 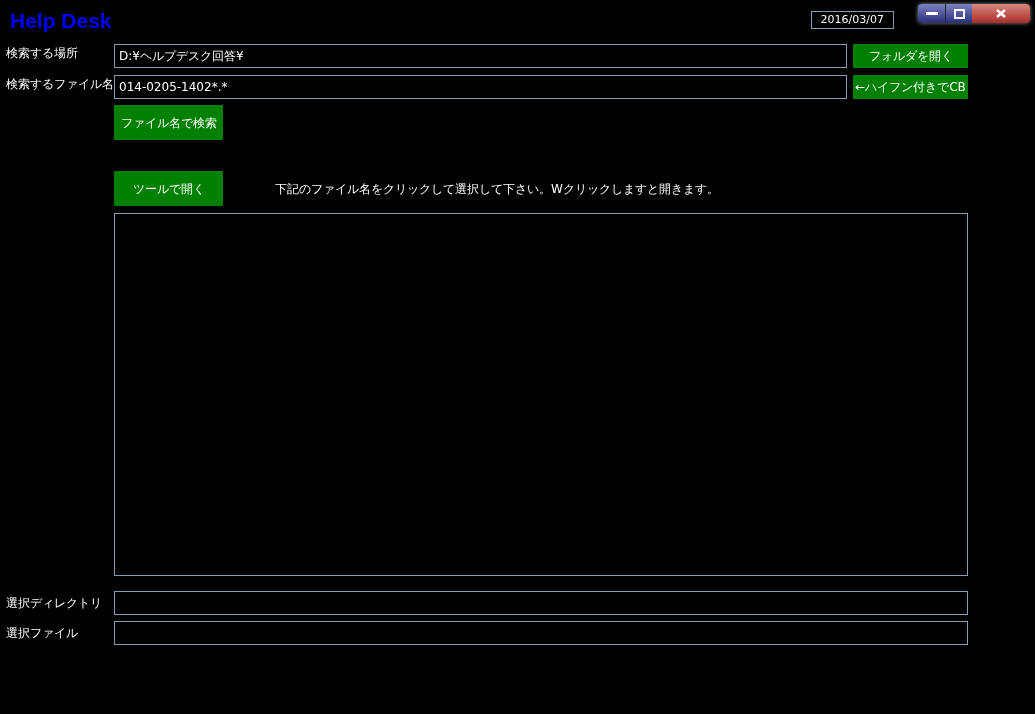 I want to click on close-button, so click(x=1001, y=13).